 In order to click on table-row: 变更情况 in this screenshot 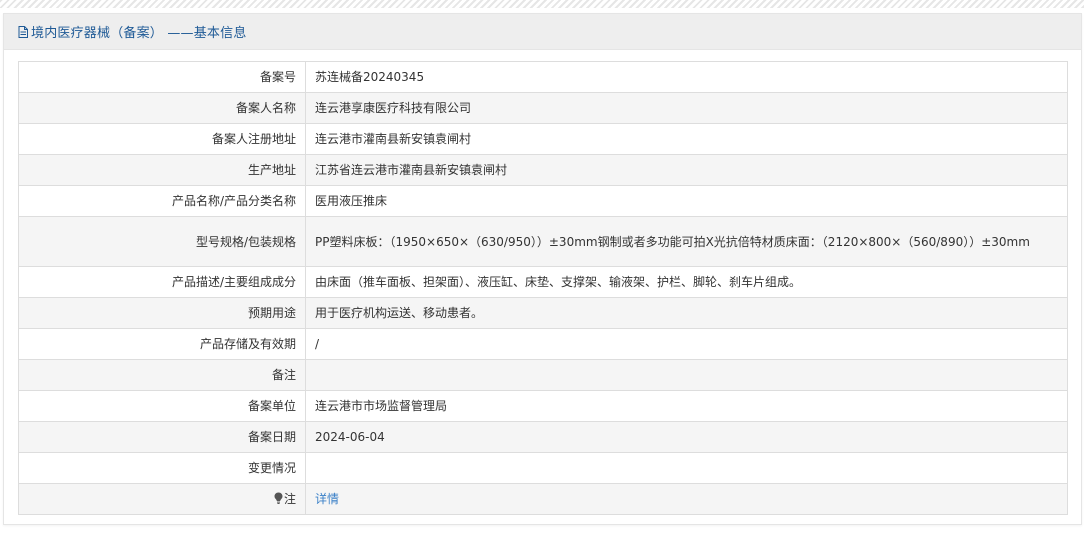, I will do `click(543, 468)`.